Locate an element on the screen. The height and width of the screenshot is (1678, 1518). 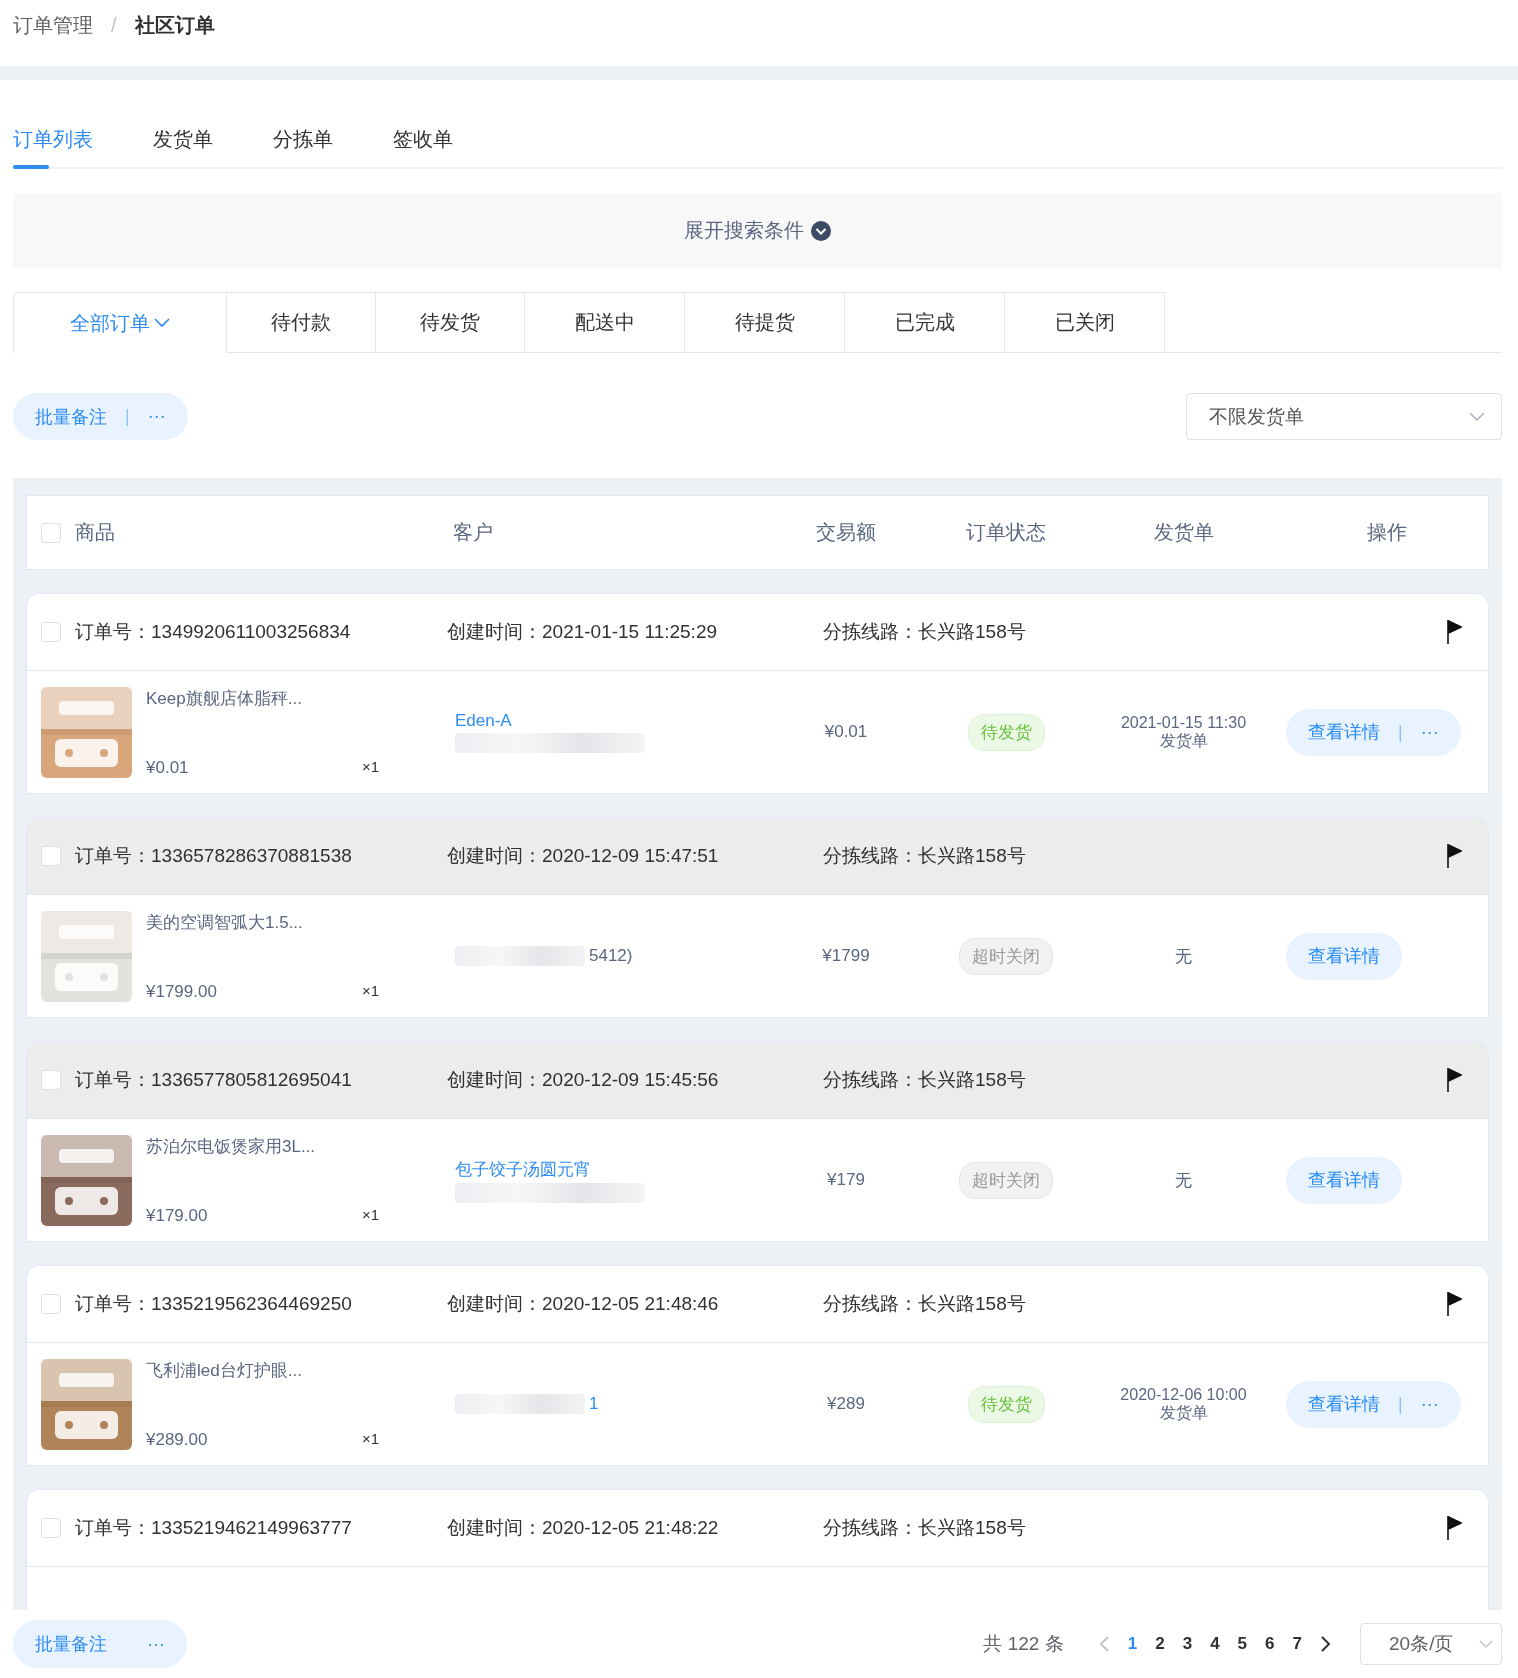
status-tab: 待付款 is located at coordinates (301, 322).